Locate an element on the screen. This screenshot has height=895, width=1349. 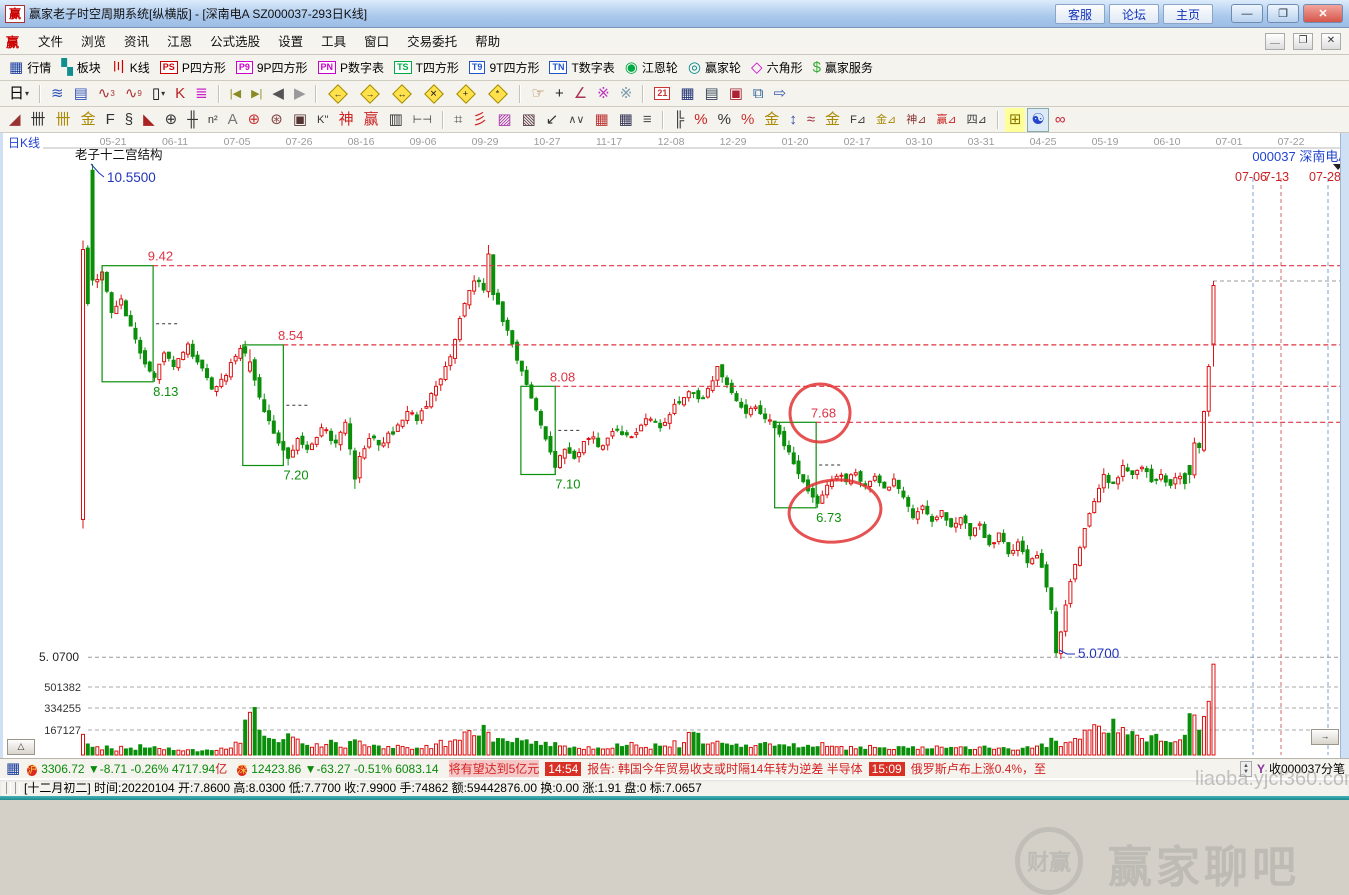
menu-item-5: 设置 is located at coordinates (290, 42).